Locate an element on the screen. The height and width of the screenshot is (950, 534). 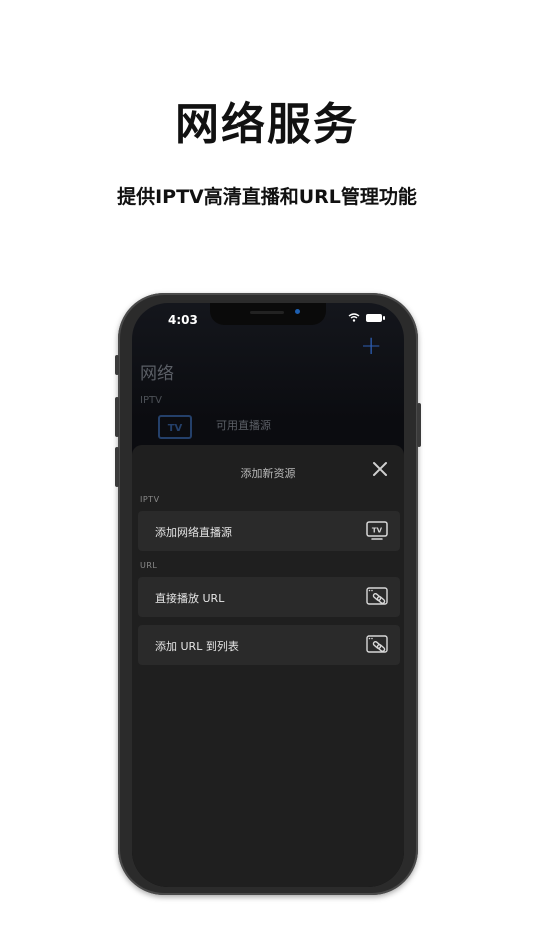
close-icon is located at coordinates (380, 469).